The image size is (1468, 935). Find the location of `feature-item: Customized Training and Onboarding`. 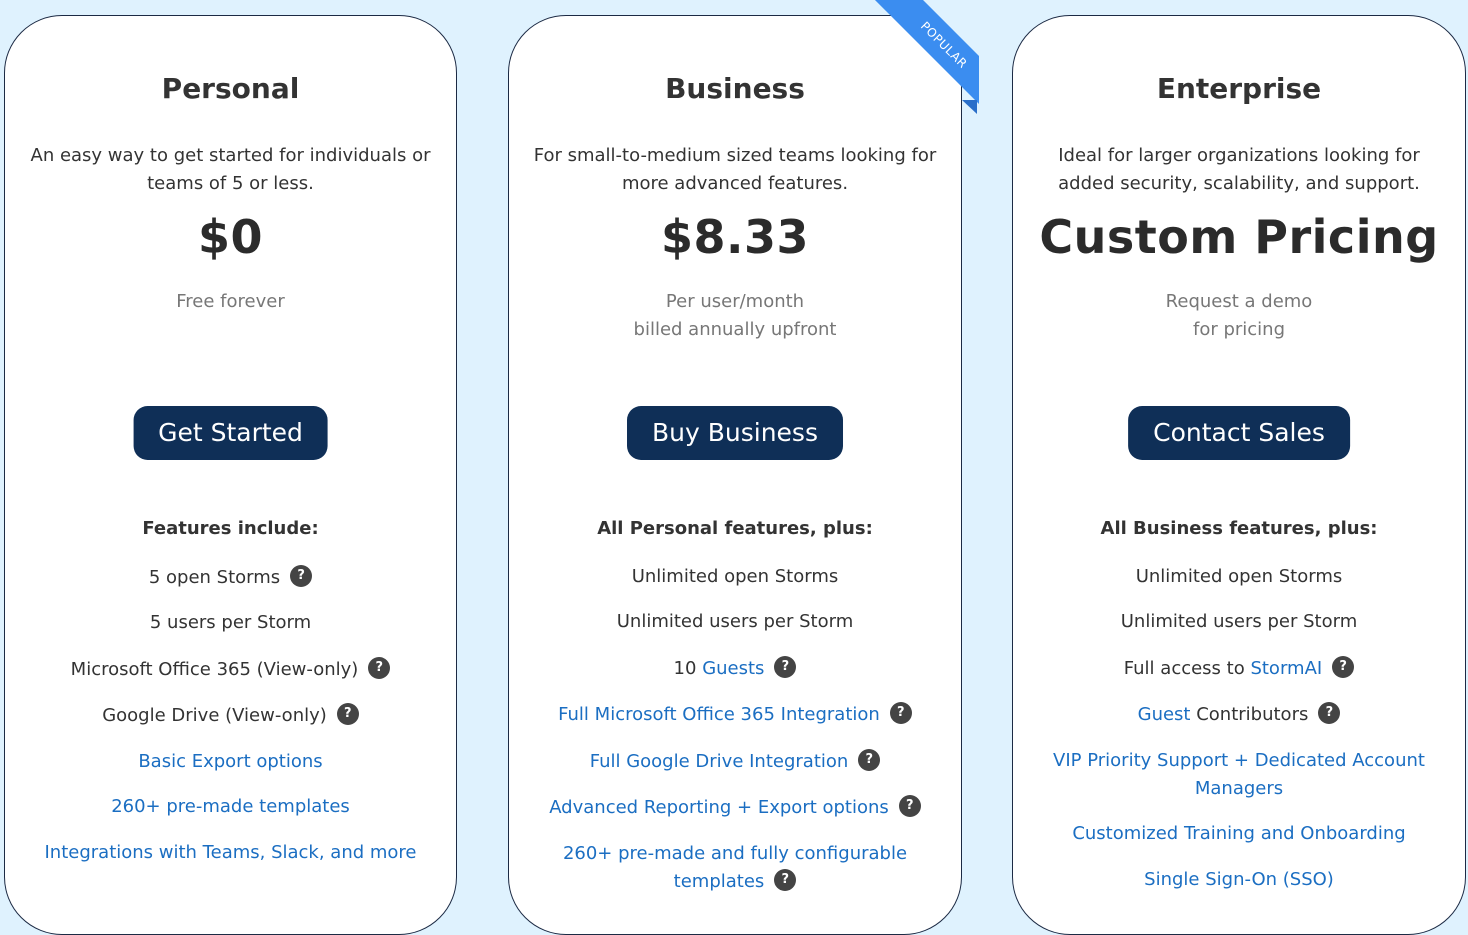

feature-item: Customized Training and Onboarding is located at coordinates (1239, 834).